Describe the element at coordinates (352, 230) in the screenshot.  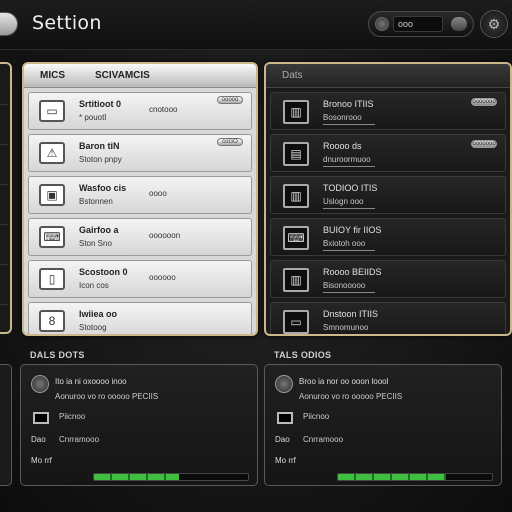
I see `list-item-title: BUIOY fir IIOS` at that location.